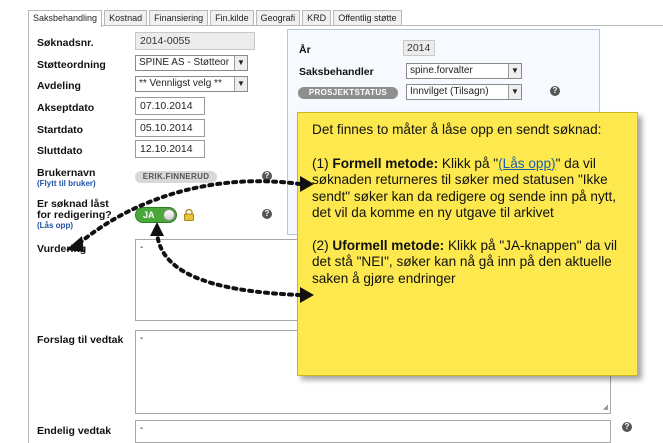  Describe the element at coordinates (180, 83) in the screenshot. I see `avdeling-value: ** Vennligst velg **` at that location.